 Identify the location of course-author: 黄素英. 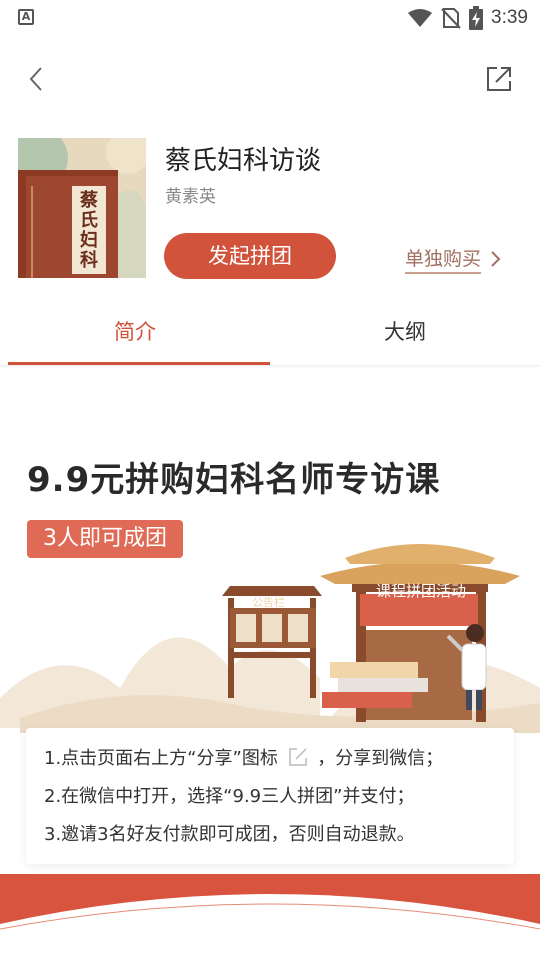
(190, 197).